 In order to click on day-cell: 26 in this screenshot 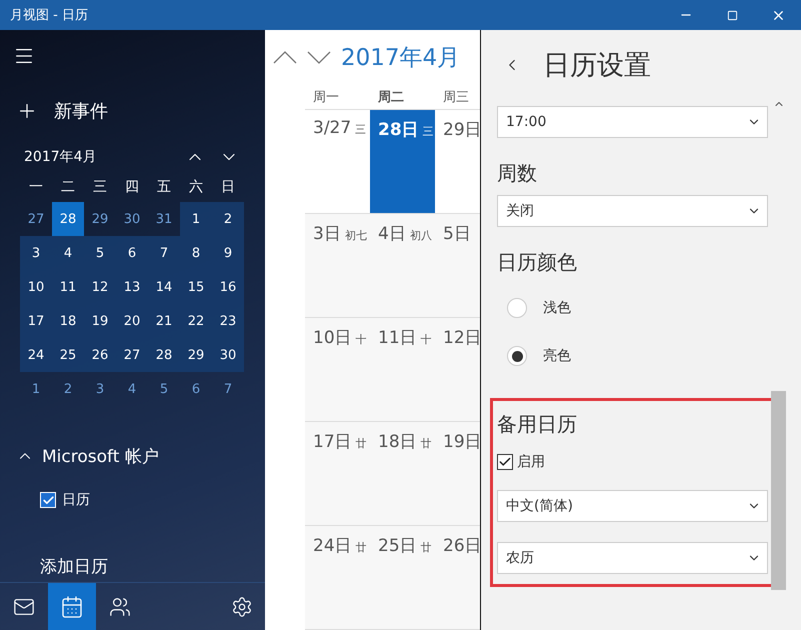, I will do `click(100, 355)`.